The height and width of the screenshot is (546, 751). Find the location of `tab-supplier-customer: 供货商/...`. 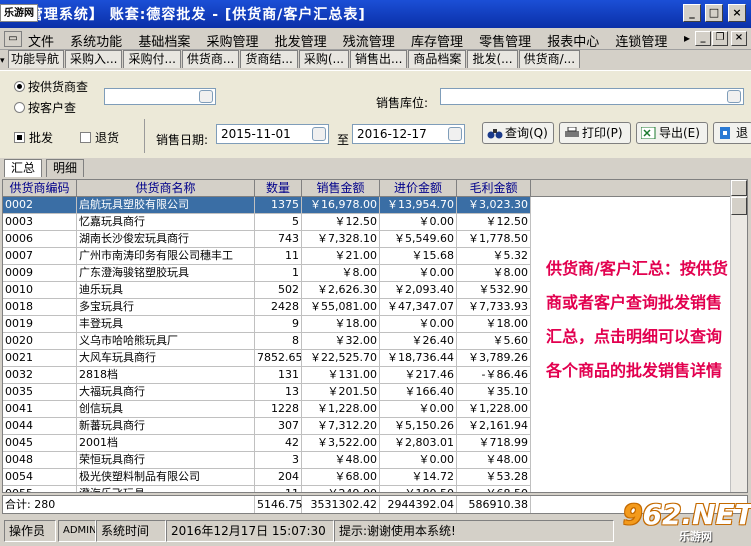

tab-supplier-customer: 供货商/... is located at coordinates (549, 59).